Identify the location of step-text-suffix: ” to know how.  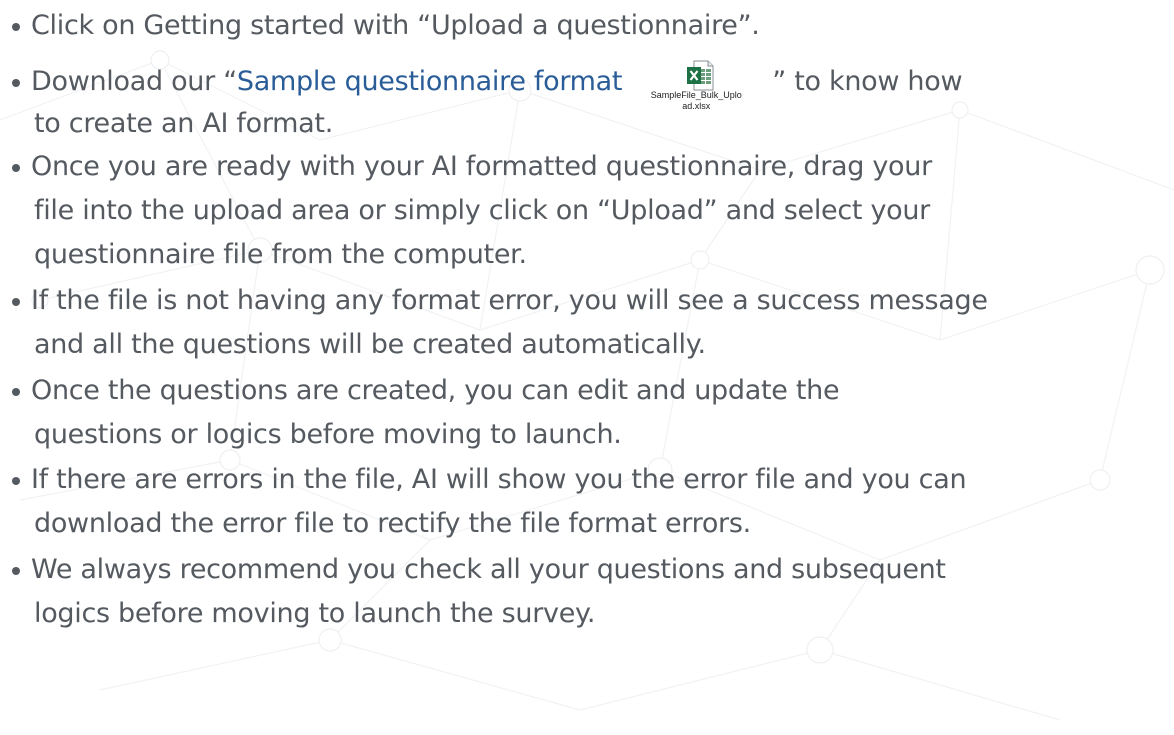
(867, 81).